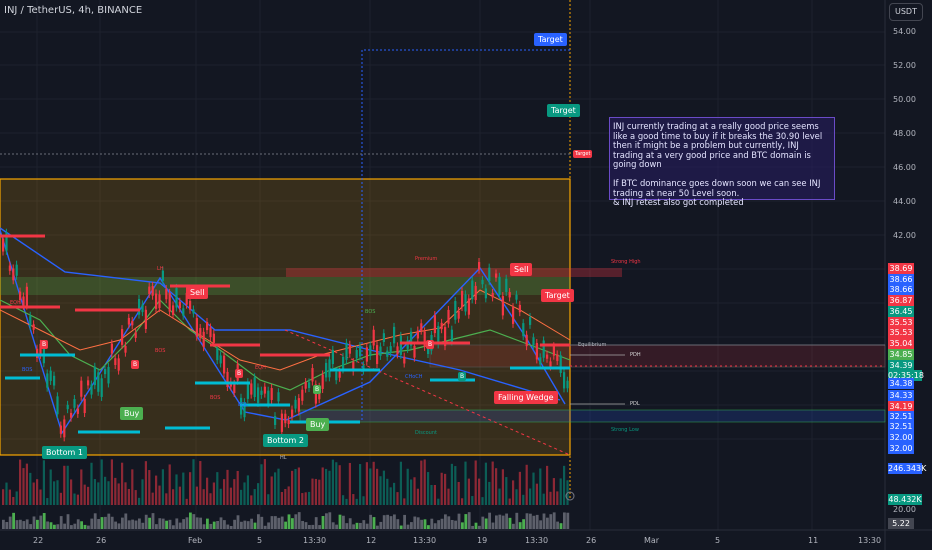 The width and height of the screenshot is (932, 550). What do you see at coordinates (583, 154) in the screenshot?
I see `target-label-small: Target` at bounding box center [583, 154].